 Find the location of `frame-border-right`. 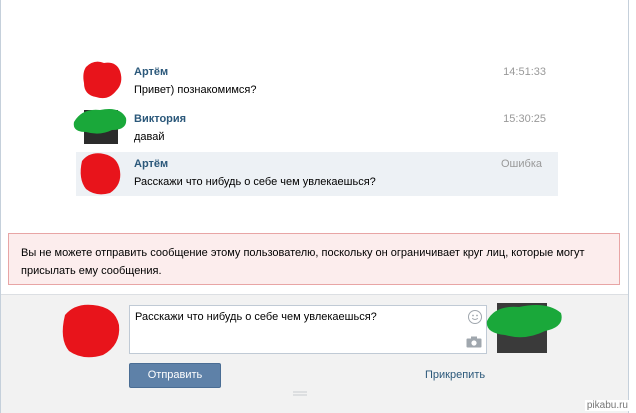

frame-border-right is located at coordinates (628, 206).